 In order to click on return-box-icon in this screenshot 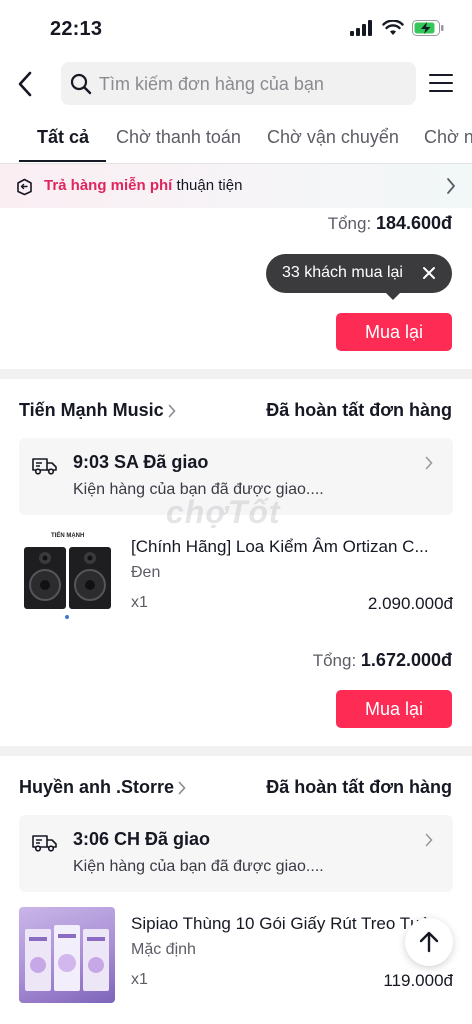, I will do `click(24, 187)`.